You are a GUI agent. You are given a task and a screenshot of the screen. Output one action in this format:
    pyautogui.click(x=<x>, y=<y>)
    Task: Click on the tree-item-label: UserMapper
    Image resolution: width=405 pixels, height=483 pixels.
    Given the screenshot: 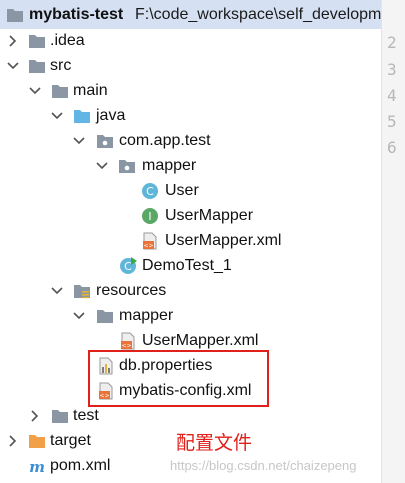 What is the action you would take?
    pyautogui.click(x=209, y=215)
    